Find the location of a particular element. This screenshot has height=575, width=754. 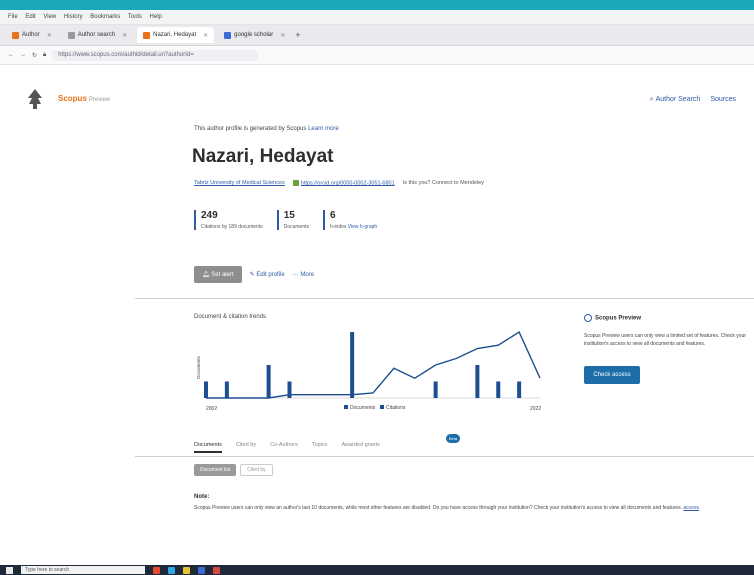

tab-topics: Topics is located at coordinates (320, 447).